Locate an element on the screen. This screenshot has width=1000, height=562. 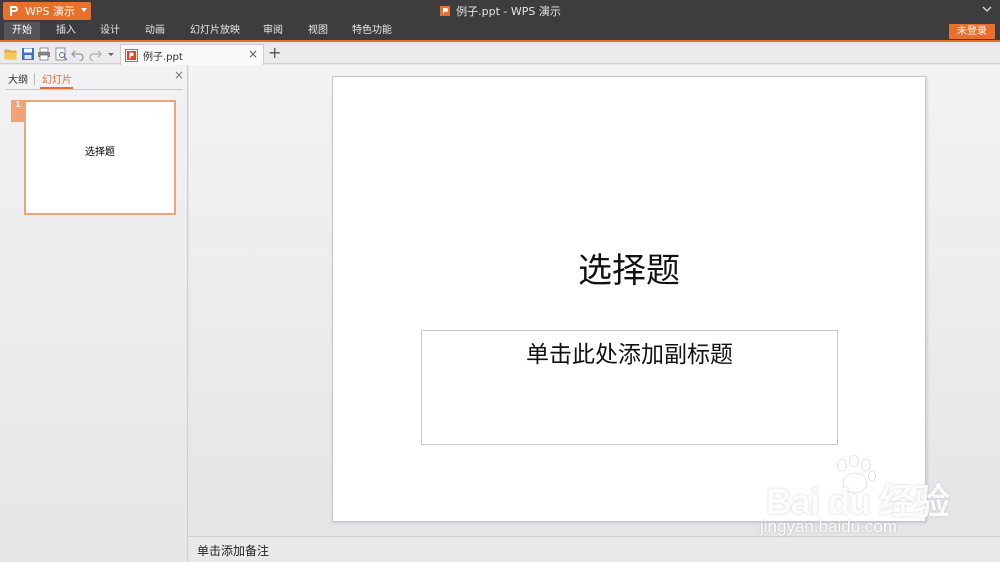
app-menu-button: WPS 演示 is located at coordinates (47, 11).